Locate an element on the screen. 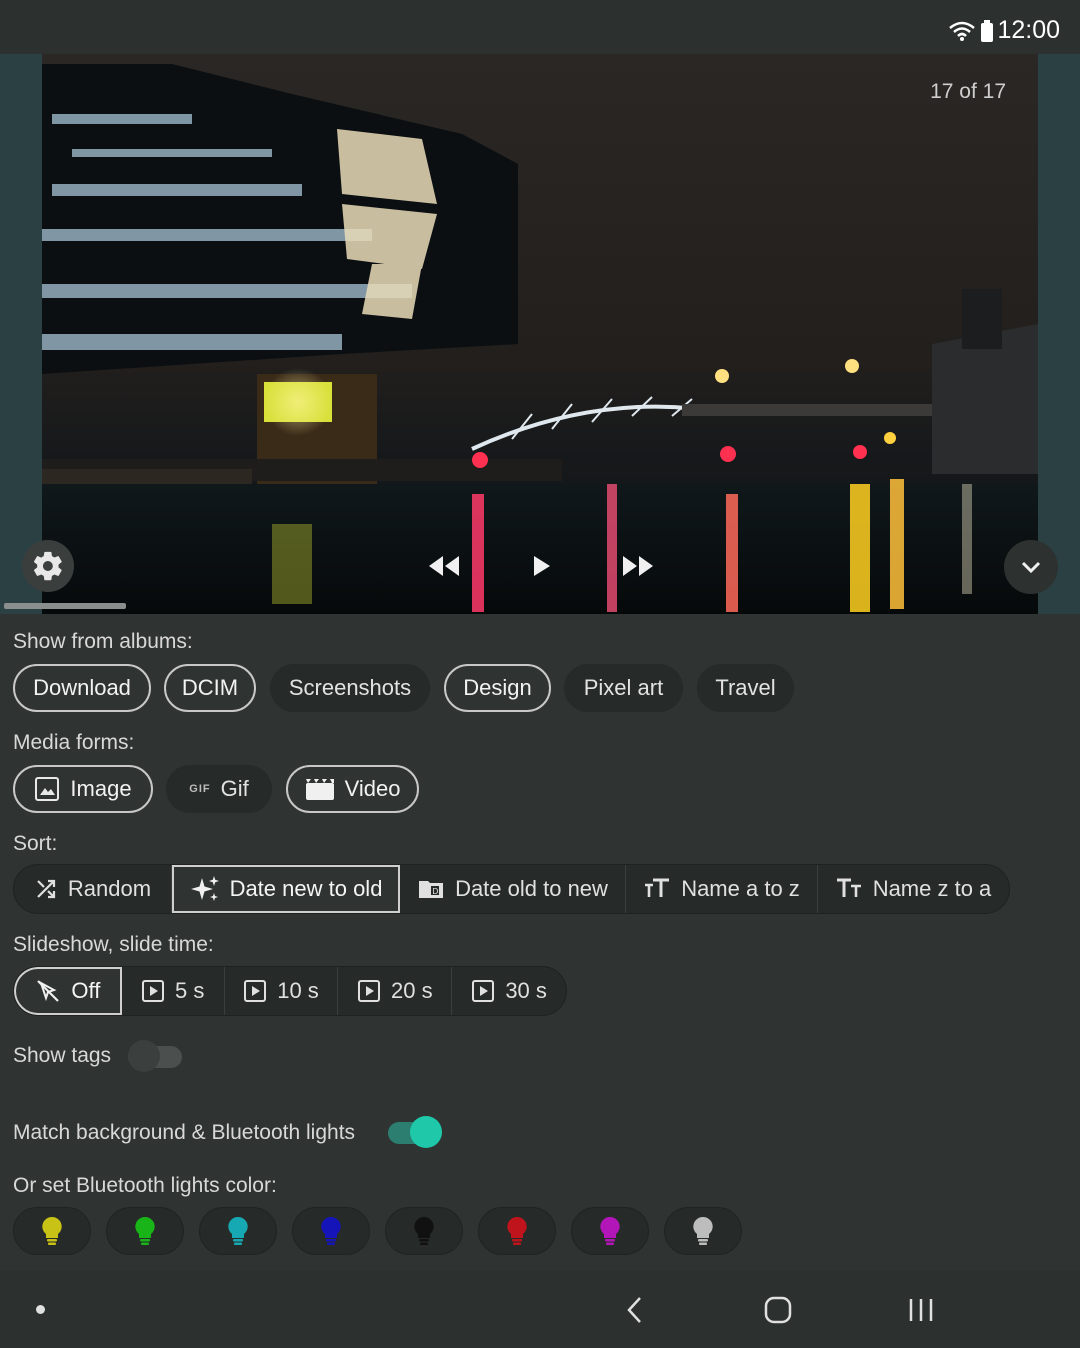 This screenshot has width=1080, height=1348. show-tags-toggle is located at coordinates (156, 1056).